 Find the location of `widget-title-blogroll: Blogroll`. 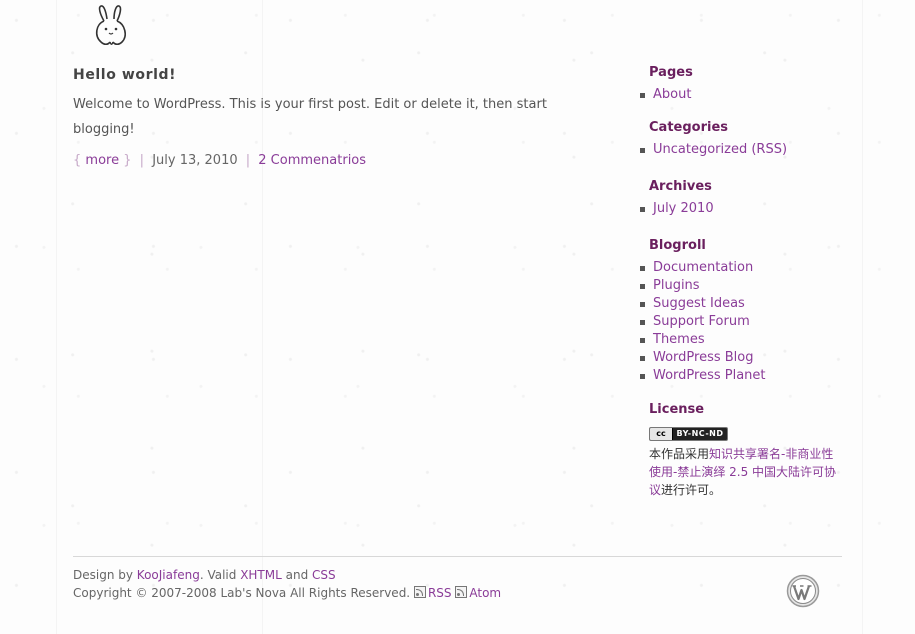

widget-title-blogroll: Blogroll is located at coordinates (677, 245).